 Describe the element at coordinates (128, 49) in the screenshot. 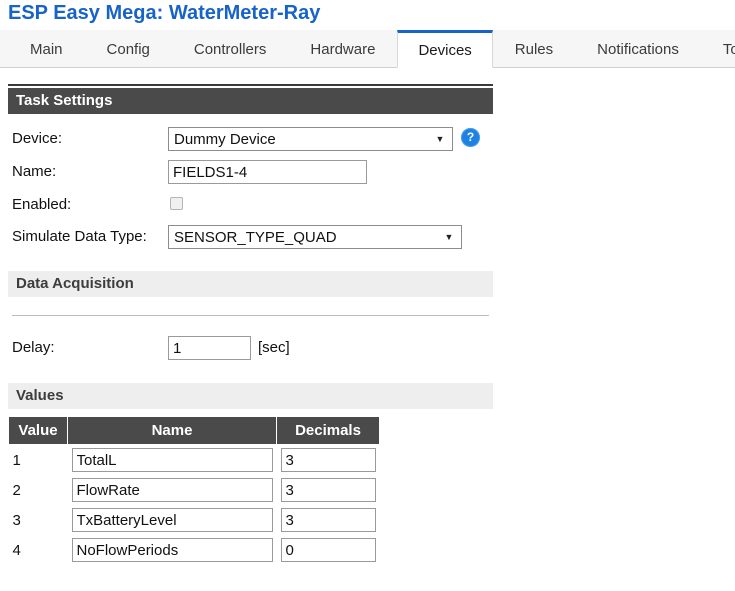

I see `tab-config: Config` at that location.